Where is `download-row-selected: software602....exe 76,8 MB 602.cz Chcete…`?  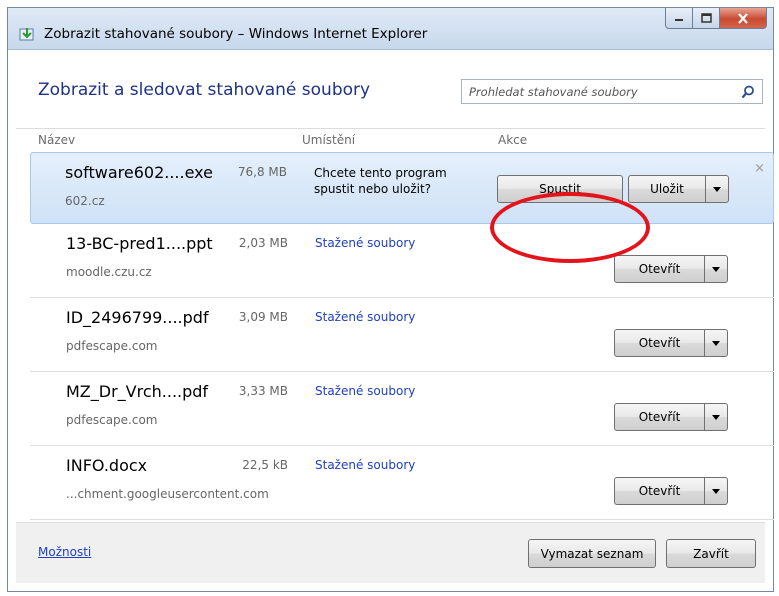
download-row-selected: software602....exe 76,8 MB 602.cz Chcete… is located at coordinates (402, 188).